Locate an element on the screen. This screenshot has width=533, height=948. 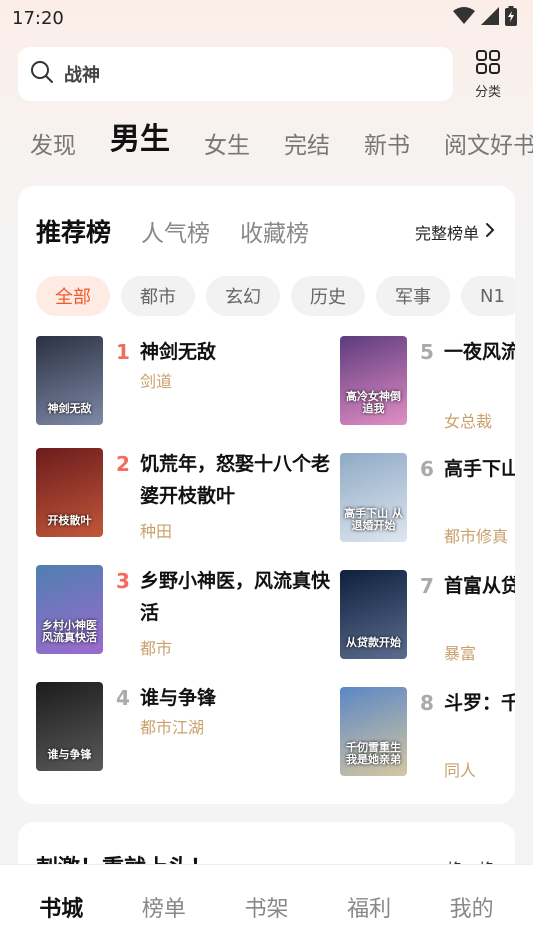
nav-welfare: 福利 is located at coordinates (369, 907).